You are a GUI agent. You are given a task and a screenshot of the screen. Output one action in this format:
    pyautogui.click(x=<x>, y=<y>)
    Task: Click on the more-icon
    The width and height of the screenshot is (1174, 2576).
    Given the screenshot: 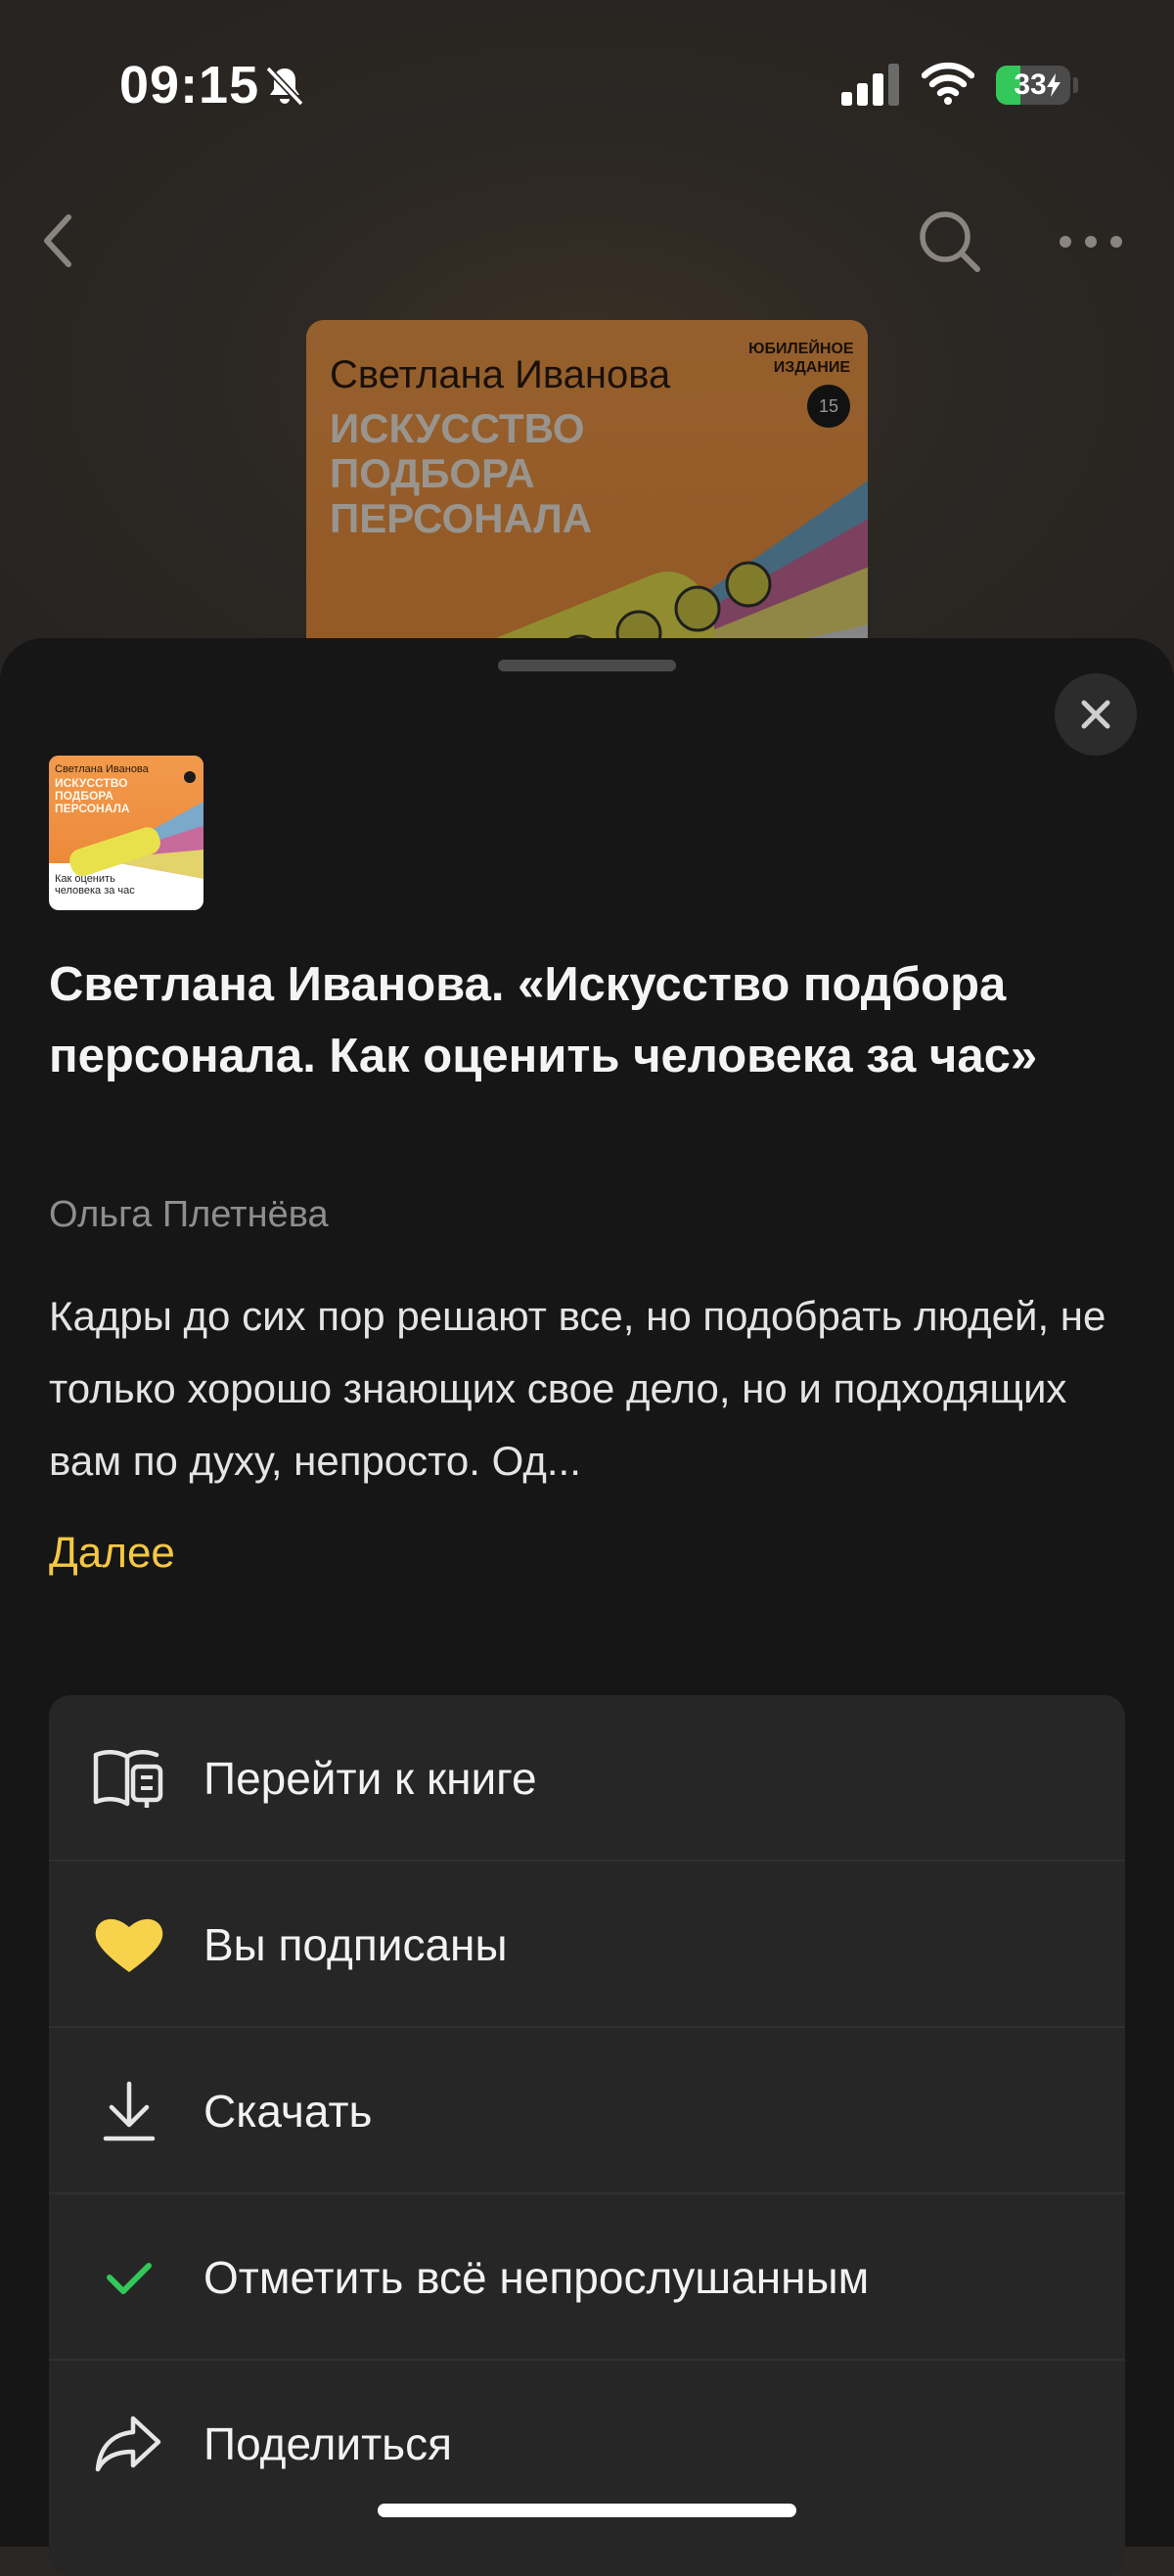 What is the action you would take?
    pyautogui.click(x=1091, y=242)
    